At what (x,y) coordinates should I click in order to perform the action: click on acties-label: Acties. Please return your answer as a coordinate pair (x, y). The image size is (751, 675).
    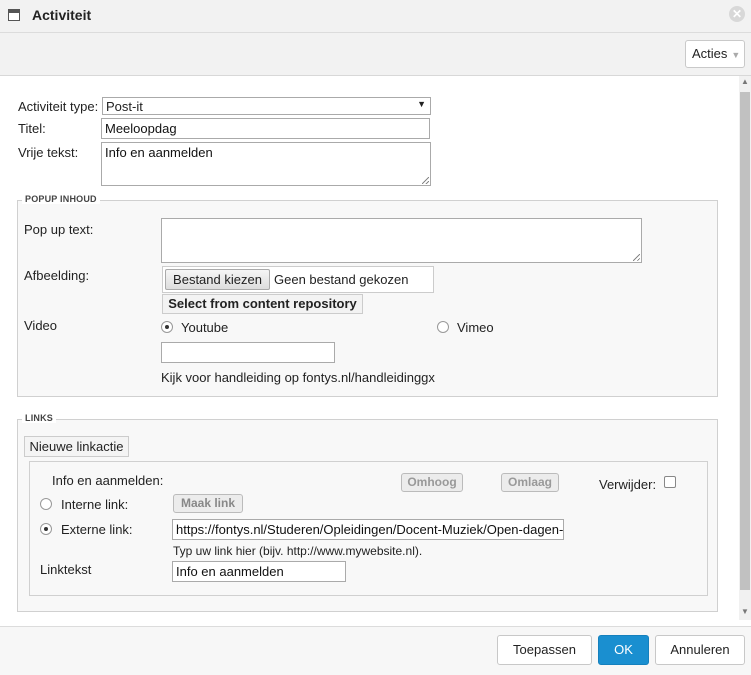
    Looking at the image, I should click on (710, 53).